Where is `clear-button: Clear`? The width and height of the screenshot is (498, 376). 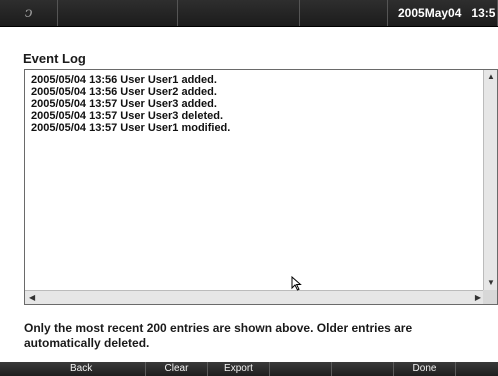 clear-button: Clear is located at coordinates (177, 369).